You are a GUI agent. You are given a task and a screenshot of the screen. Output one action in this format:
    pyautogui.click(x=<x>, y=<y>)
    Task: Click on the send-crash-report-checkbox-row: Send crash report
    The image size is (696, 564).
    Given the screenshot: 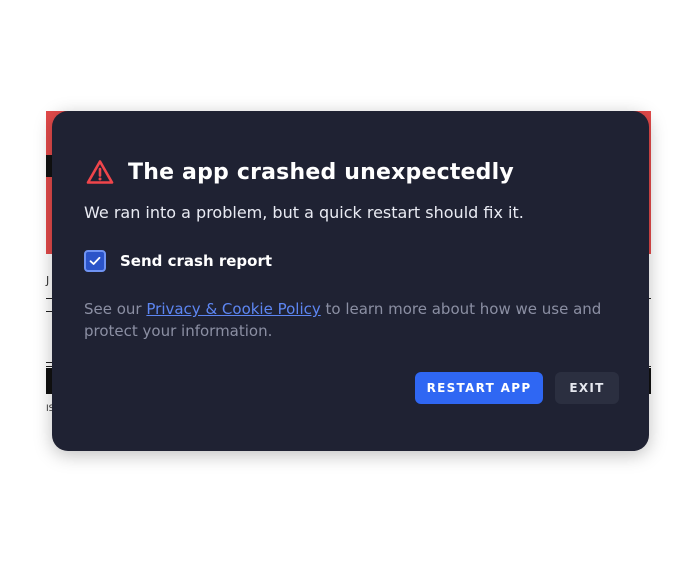 What is the action you would take?
    pyautogui.click(x=178, y=261)
    